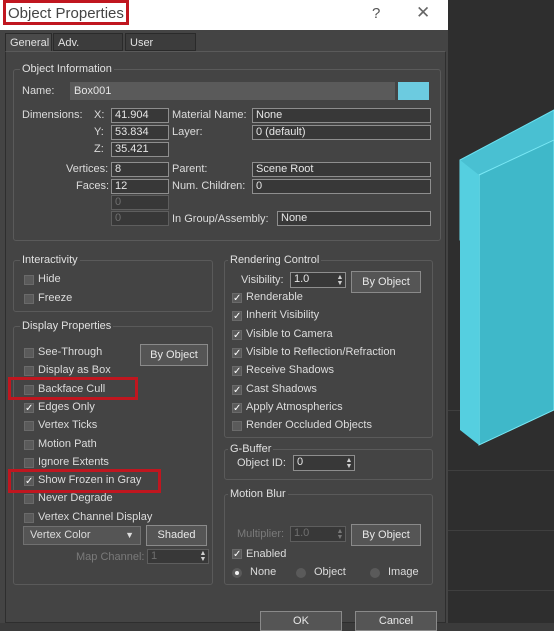 The image size is (554, 631). Describe the element at coordinates (290, 370) in the screenshot. I see `receive-shadows-label: Receive Shadows` at that location.